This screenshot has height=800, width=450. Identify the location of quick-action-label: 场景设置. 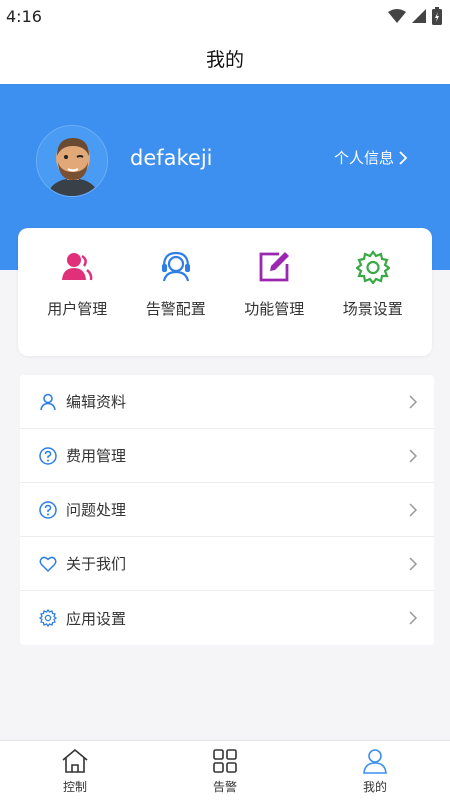
(372, 309).